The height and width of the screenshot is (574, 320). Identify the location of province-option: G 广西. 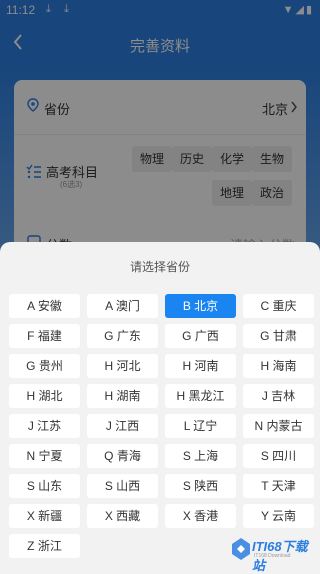
(200, 336).